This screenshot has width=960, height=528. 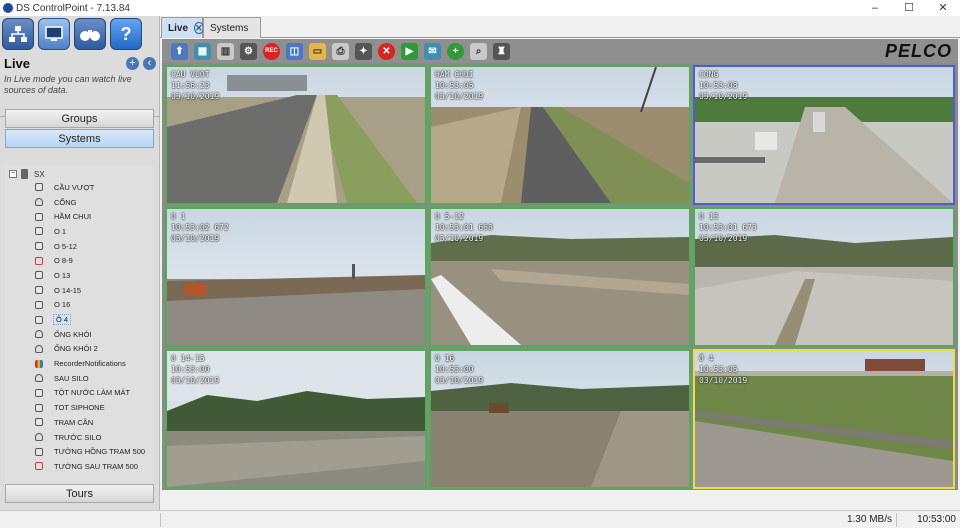 I want to click on data-rate: 1.30 MB/s, so click(x=528, y=520).